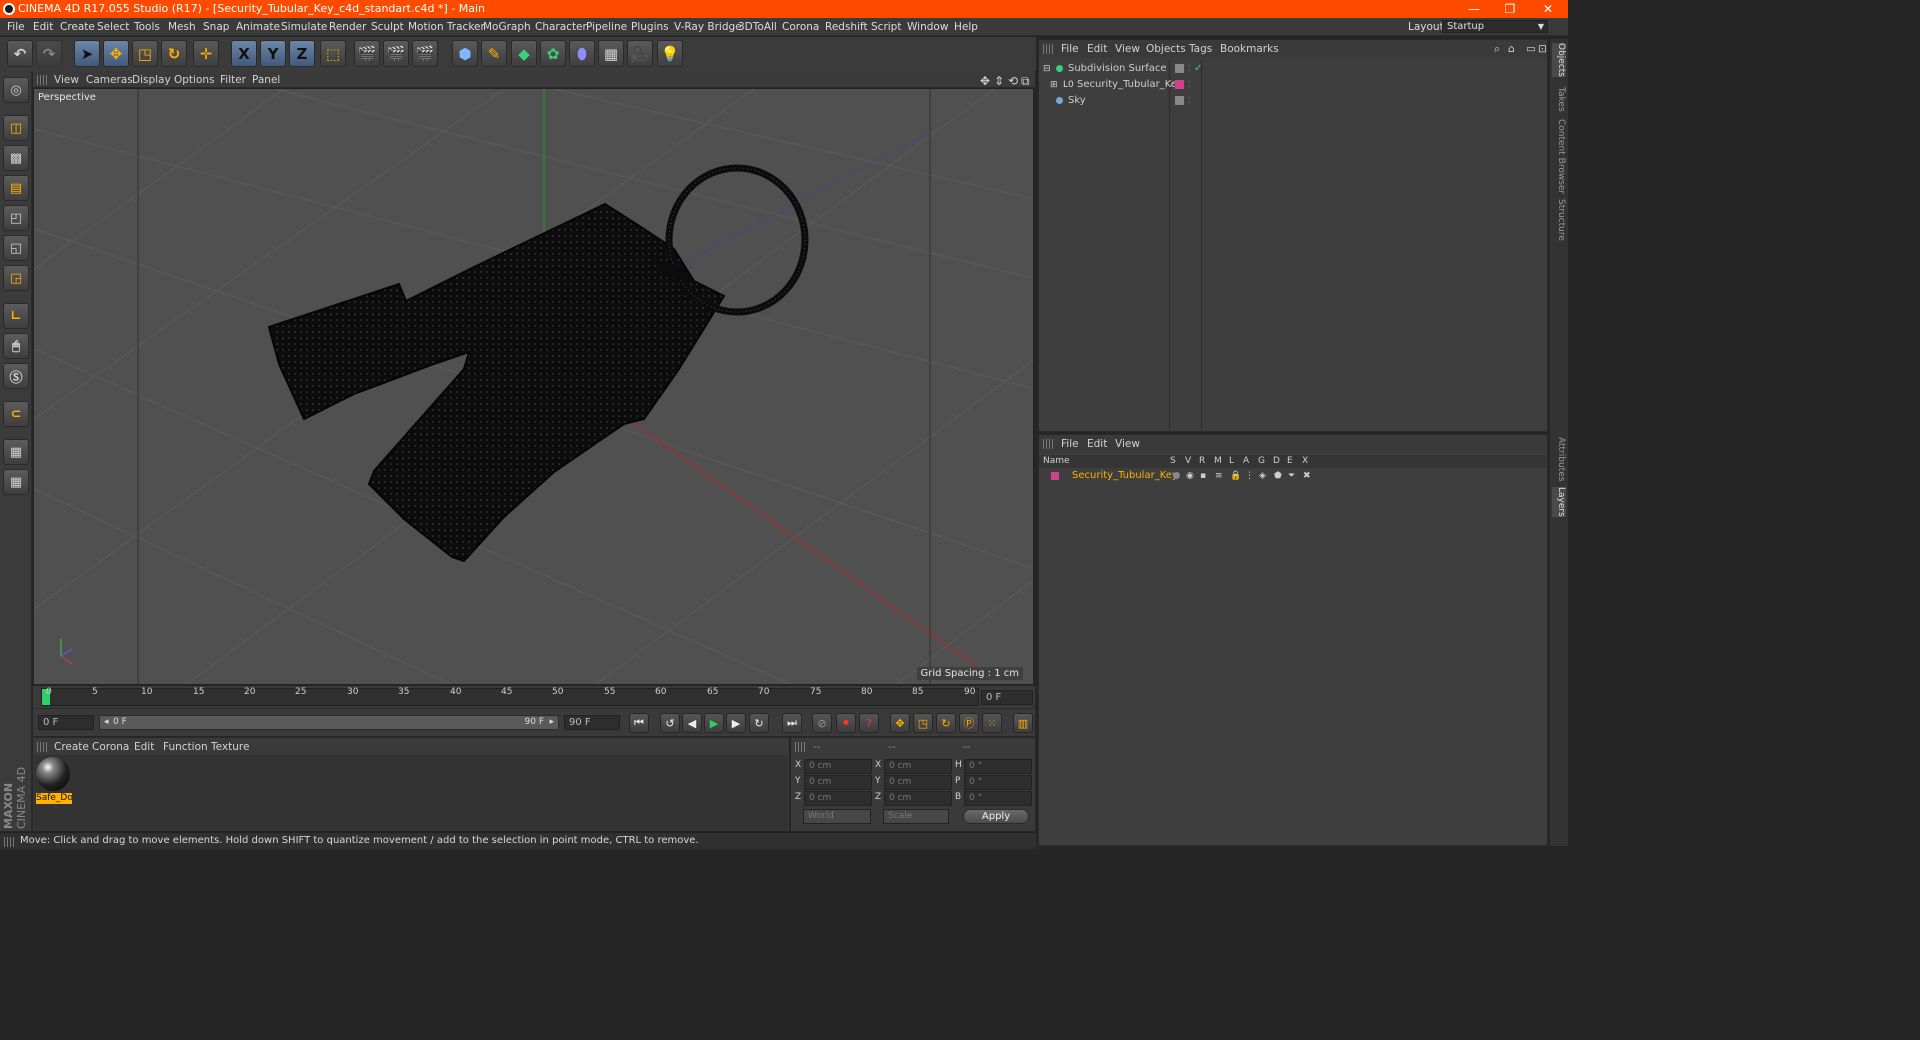  Describe the element at coordinates (998, 798) in the screenshot. I see `rotation-b-field: 0 °` at that location.